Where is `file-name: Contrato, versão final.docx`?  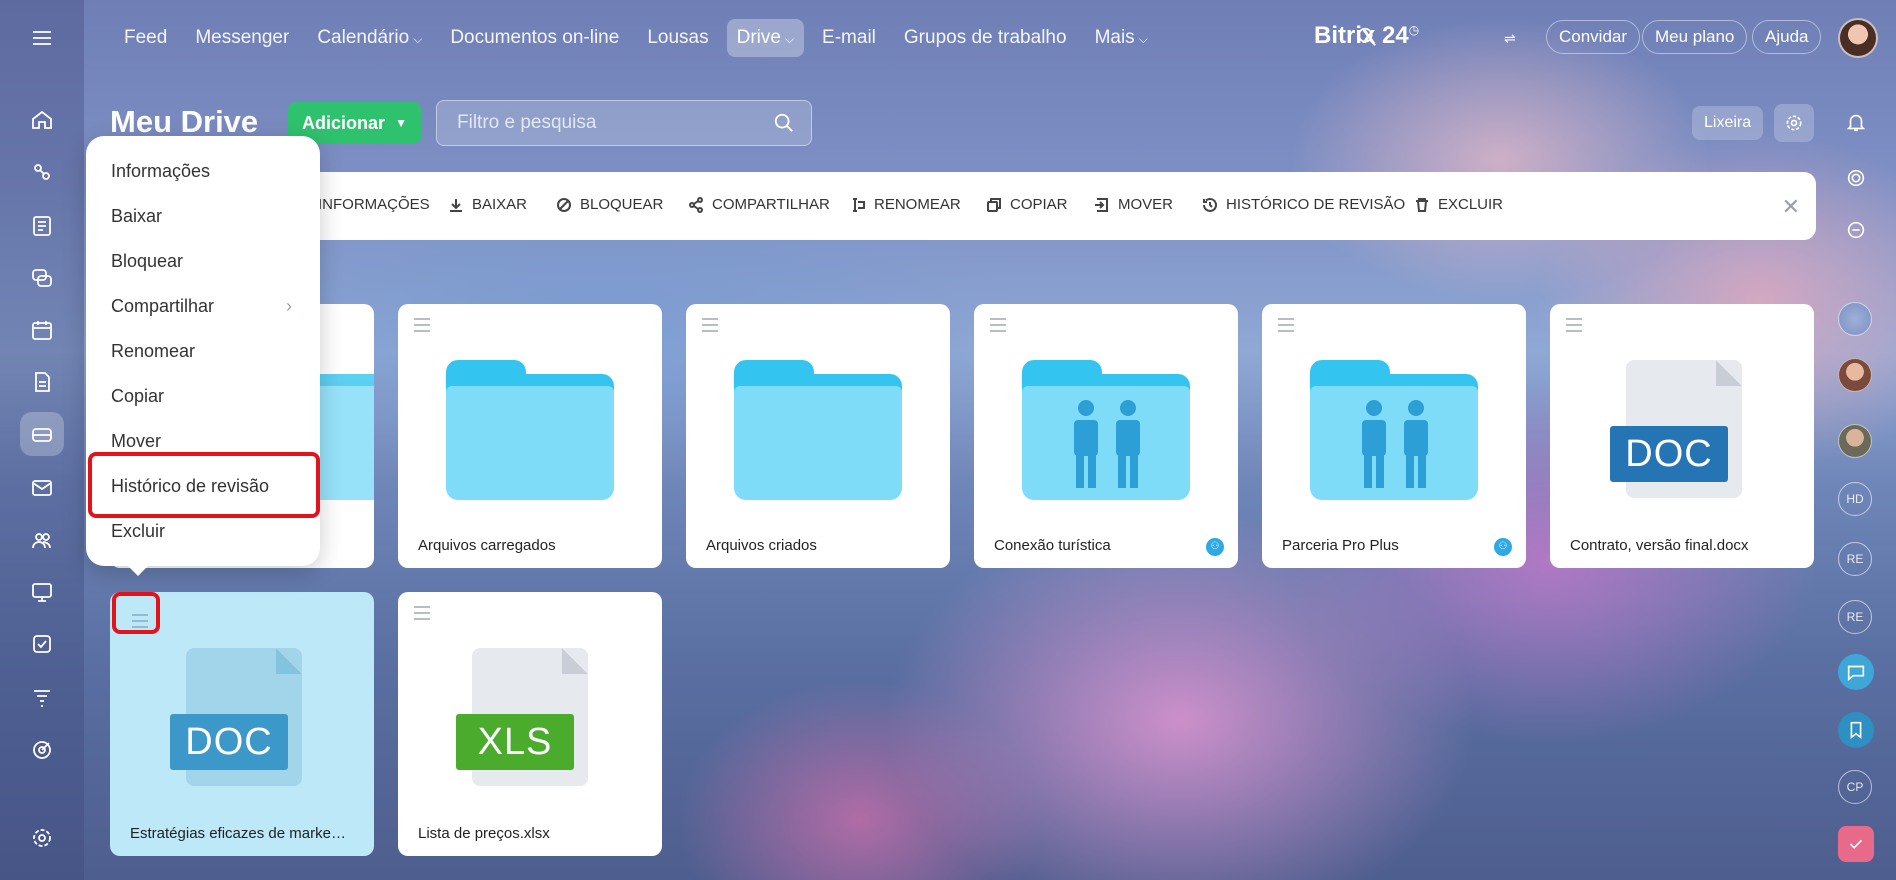
file-name: Contrato, versão final.docx is located at coordinates (1680, 545).